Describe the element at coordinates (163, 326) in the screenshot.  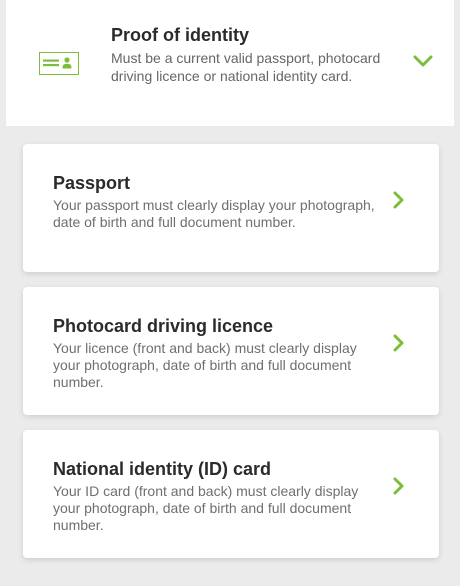
I see `option-title: Photocard driving licence` at that location.